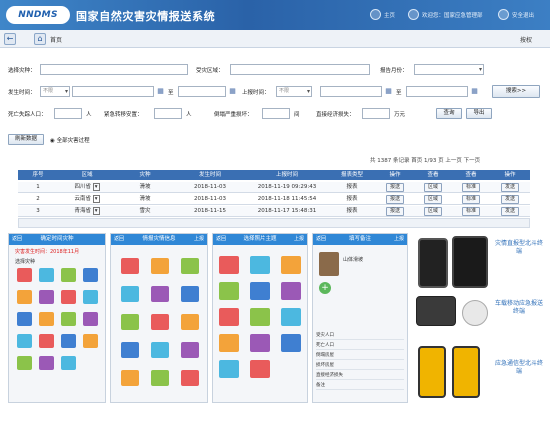 This screenshot has height=433, width=550. Describe the element at coordinates (360, 376) in the screenshot. I see `form-row: 直接经济损失` at that location.